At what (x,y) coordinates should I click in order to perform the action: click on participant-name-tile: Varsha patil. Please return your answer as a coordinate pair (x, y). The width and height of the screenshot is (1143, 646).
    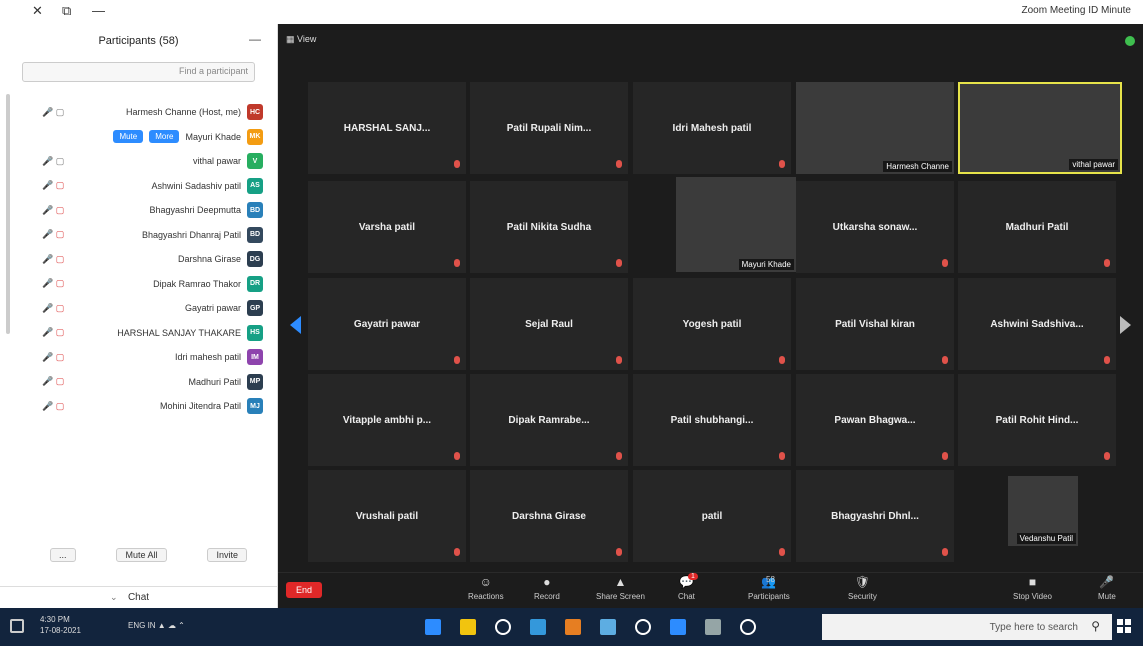
    Looking at the image, I should click on (387, 227).